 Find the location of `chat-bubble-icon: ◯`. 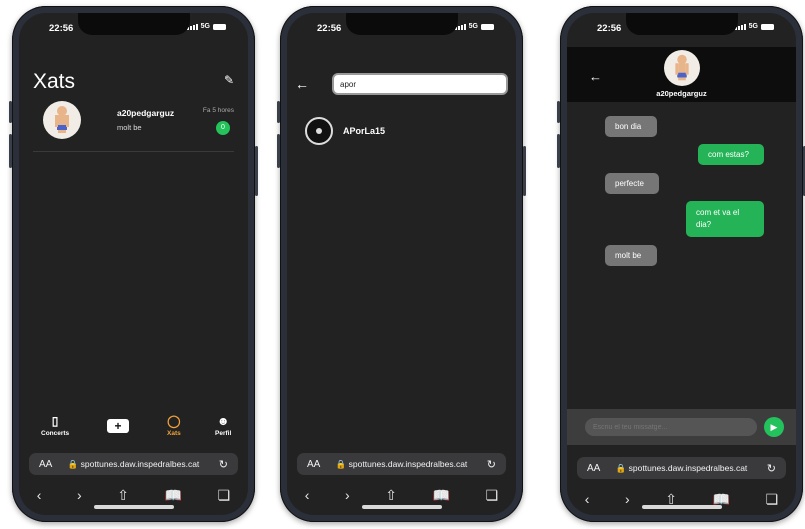

chat-bubble-icon: ◯ is located at coordinates (174, 421).